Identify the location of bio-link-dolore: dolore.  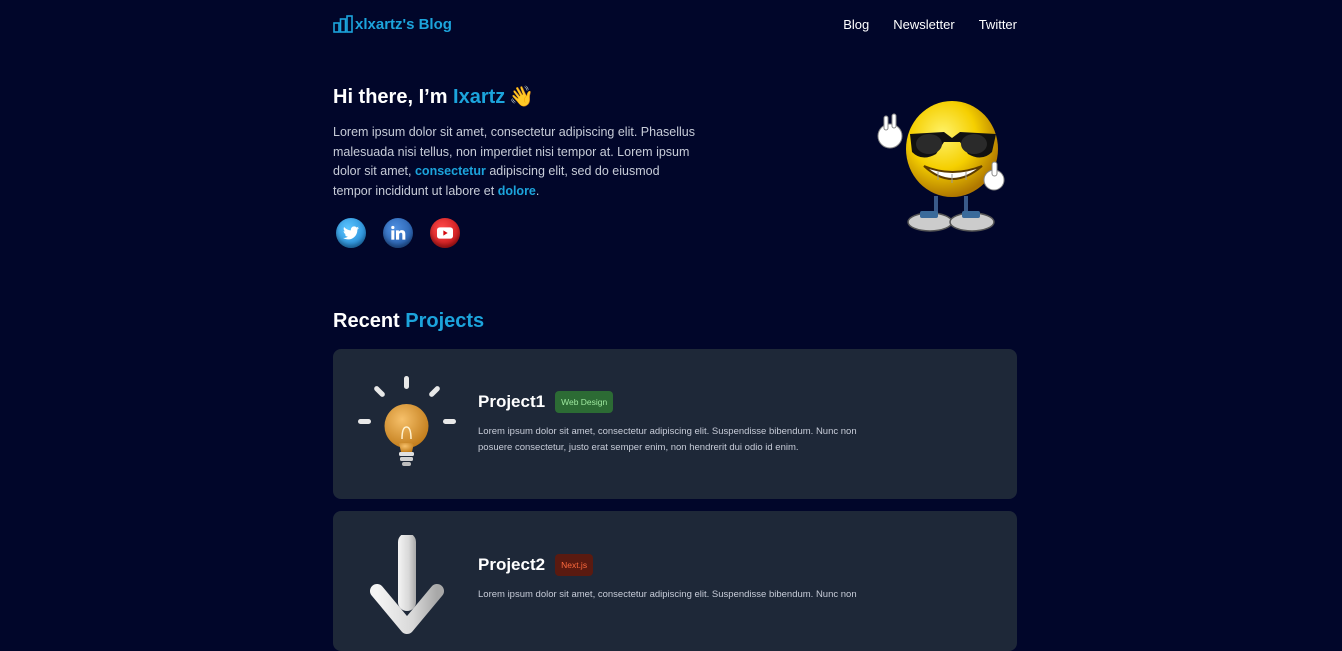
(517, 191).